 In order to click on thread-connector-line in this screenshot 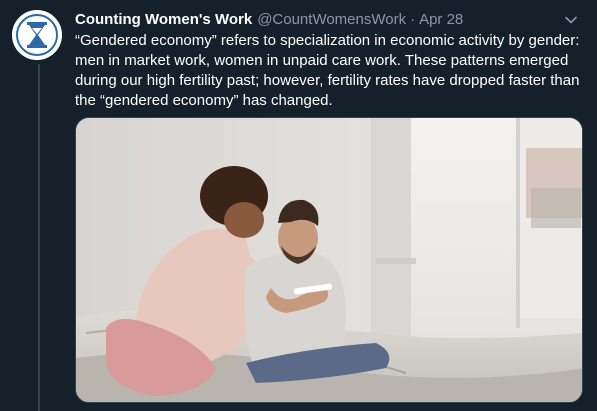, I will do `click(39, 237)`.